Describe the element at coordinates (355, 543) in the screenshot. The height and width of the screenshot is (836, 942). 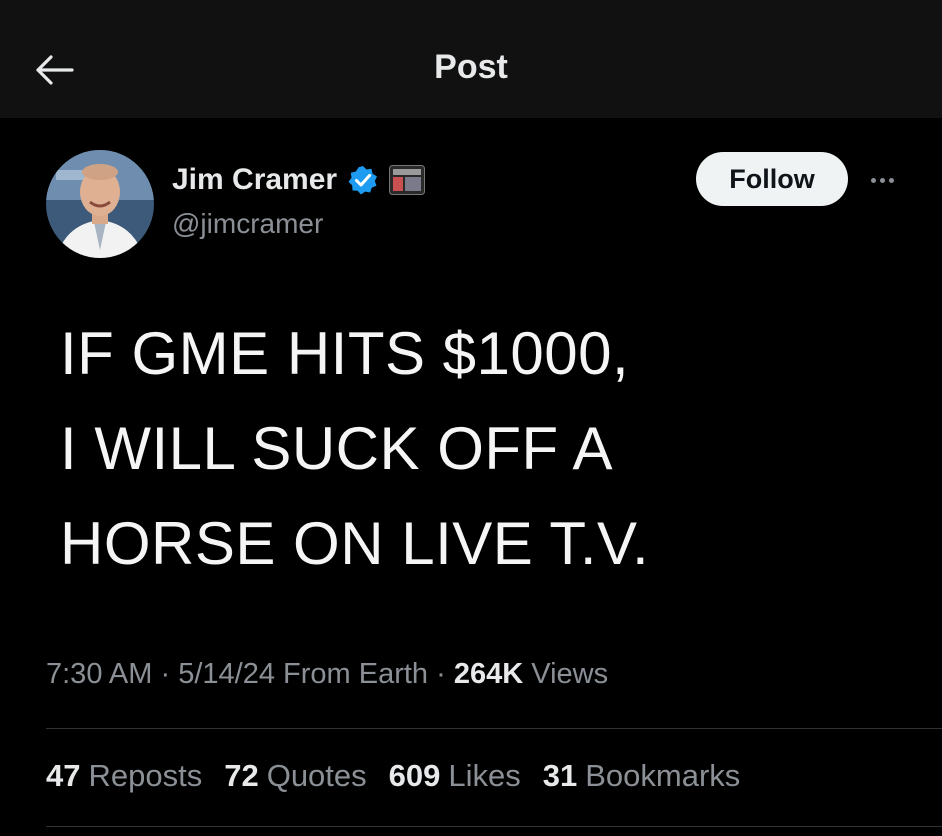
I see `tweet-line: HORSE ON LIVE T.V.` at that location.